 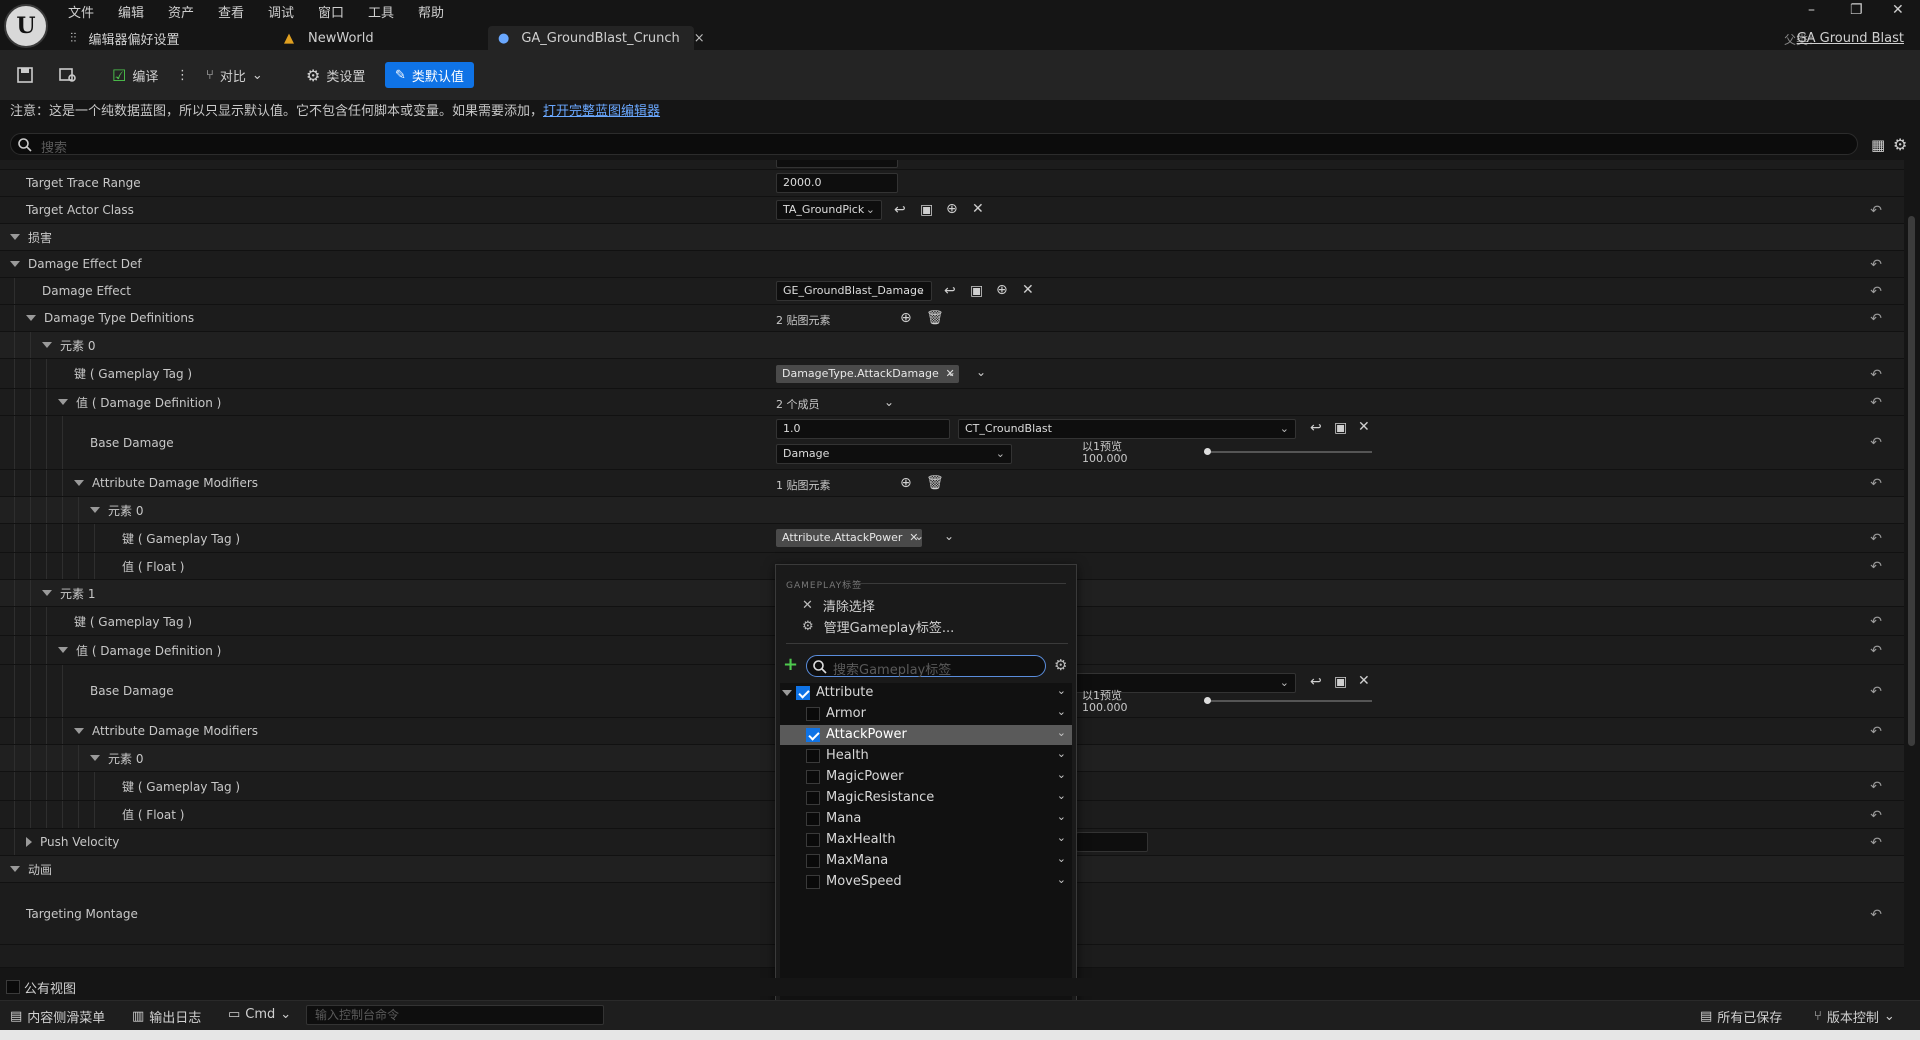 What do you see at coordinates (1898, 10) in the screenshot?
I see `close-window-icon: ✕` at bounding box center [1898, 10].